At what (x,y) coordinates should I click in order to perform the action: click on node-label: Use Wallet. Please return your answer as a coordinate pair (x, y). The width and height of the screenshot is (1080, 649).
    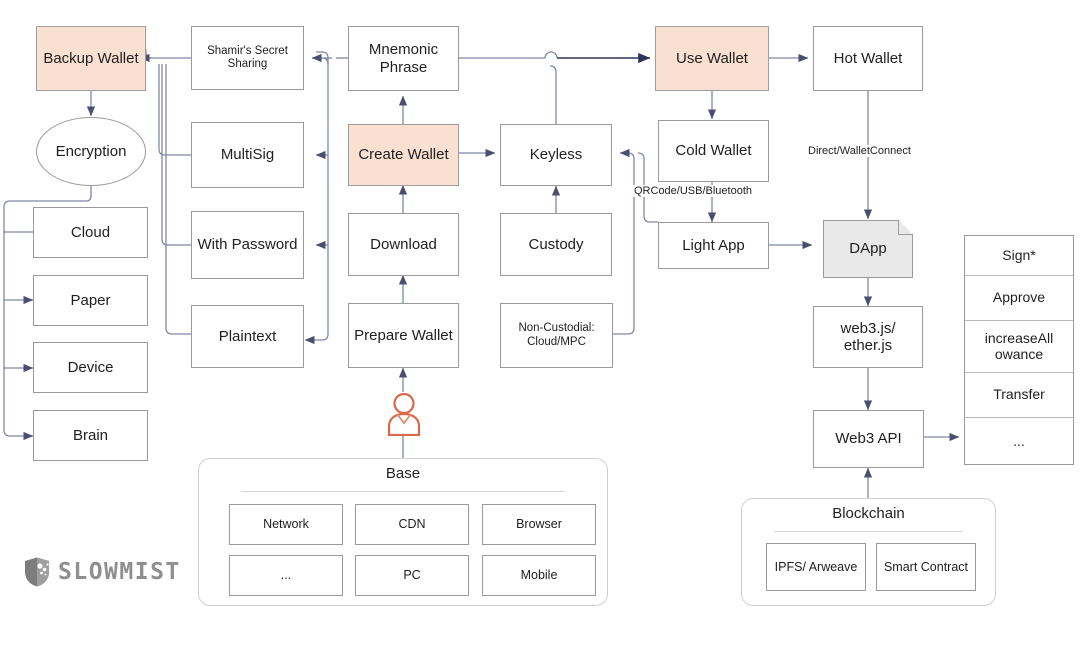
    Looking at the image, I should click on (712, 58).